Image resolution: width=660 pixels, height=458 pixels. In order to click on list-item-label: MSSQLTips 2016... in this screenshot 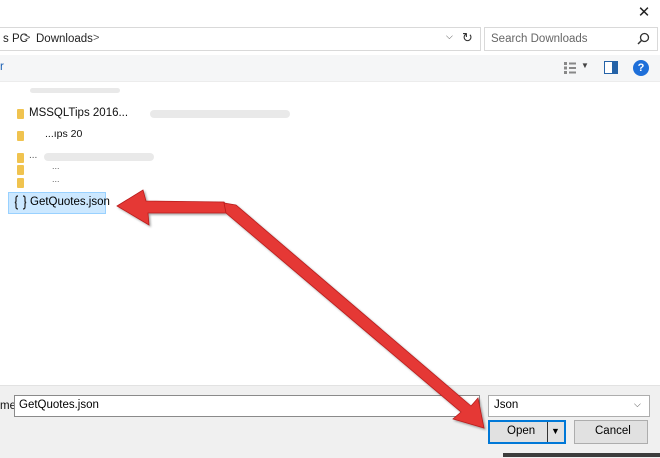, I will do `click(79, 113)`.